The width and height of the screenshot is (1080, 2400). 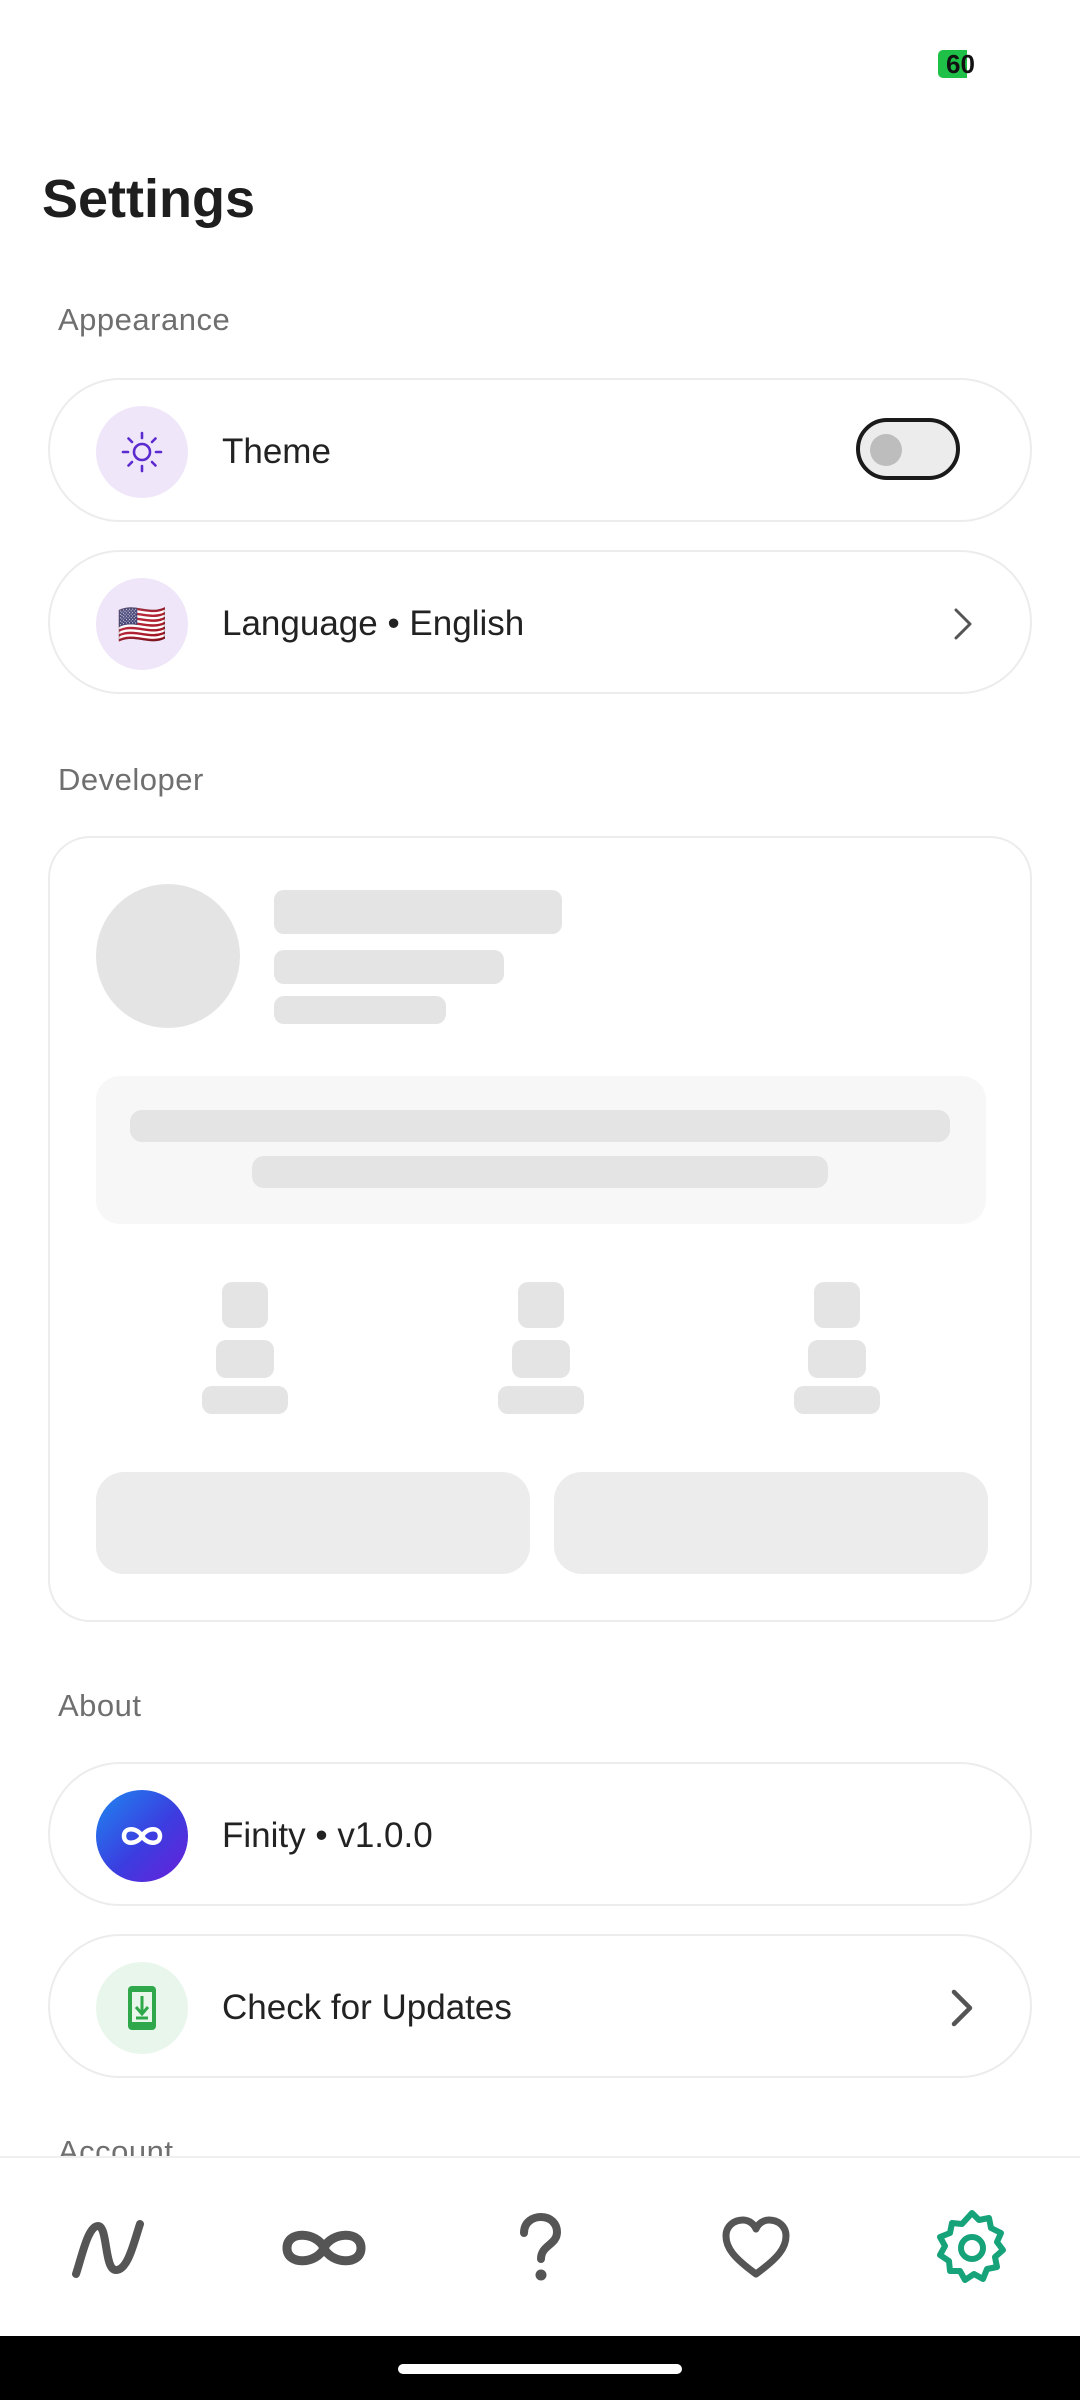 What do you see at coordinates (540, 60) in the screenshot?
I see `status-bar: 60` at bounding box center [540, 60].